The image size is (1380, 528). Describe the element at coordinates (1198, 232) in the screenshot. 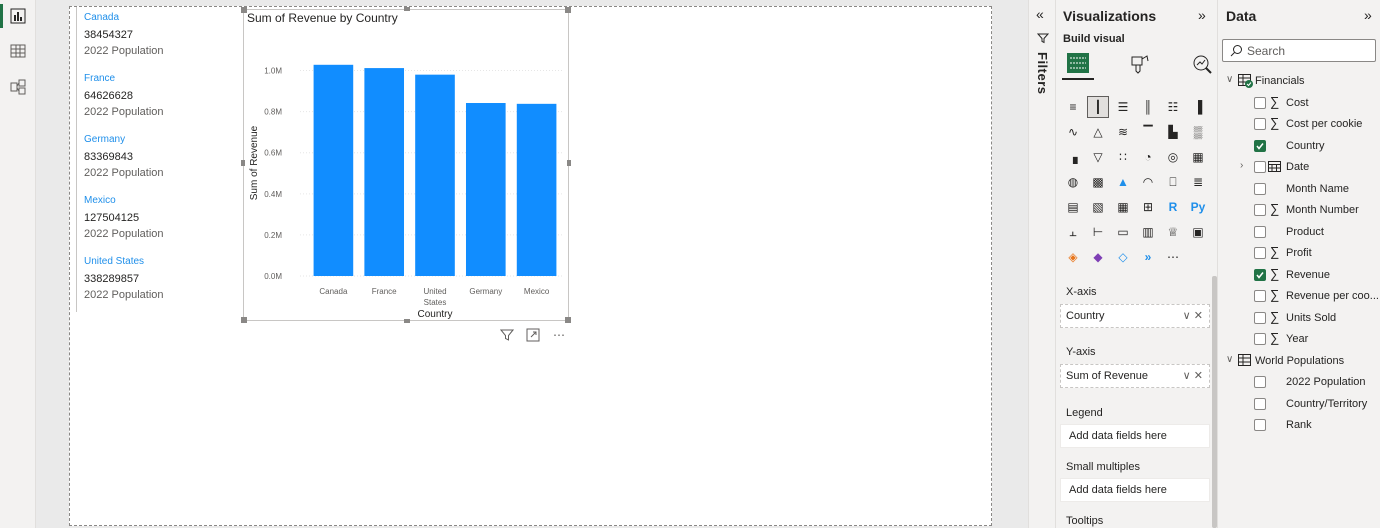

I see `paginated-report-icon: ▣` at that location.